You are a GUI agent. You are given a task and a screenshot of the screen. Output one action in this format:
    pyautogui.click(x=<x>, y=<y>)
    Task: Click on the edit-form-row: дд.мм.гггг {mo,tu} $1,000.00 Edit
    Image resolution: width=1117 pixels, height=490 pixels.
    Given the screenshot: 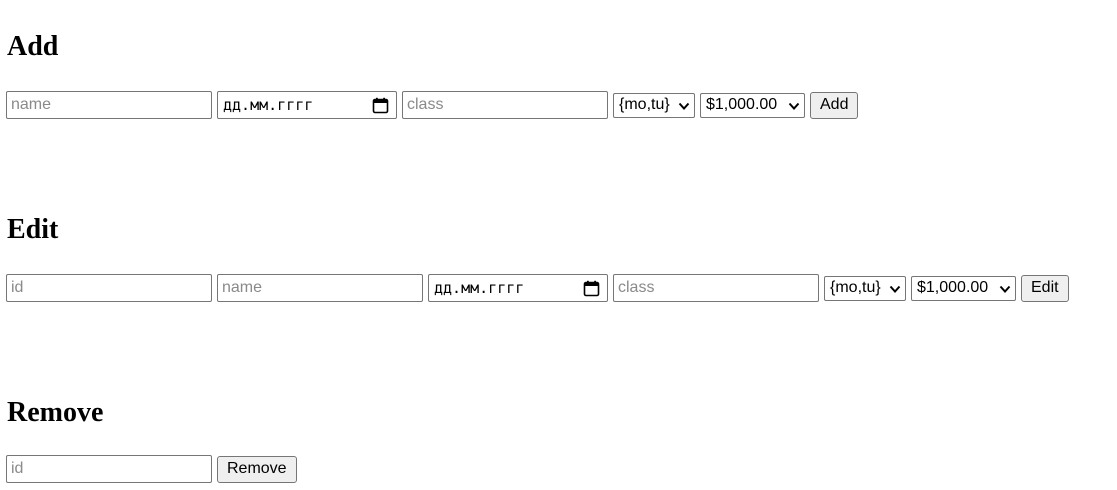 What is the action you would take?
    pyautogui.click(x=537, y=288)
    